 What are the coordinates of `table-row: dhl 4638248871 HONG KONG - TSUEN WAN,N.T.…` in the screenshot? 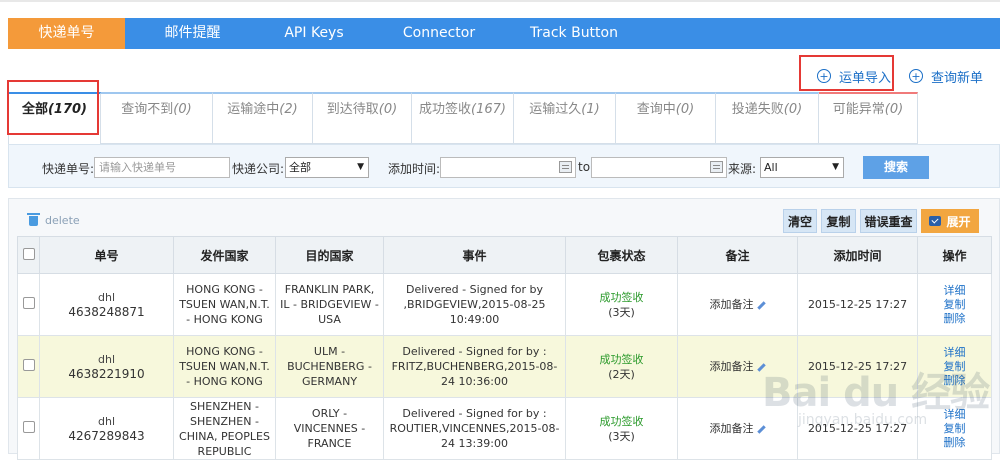 It's located at (504, 304).